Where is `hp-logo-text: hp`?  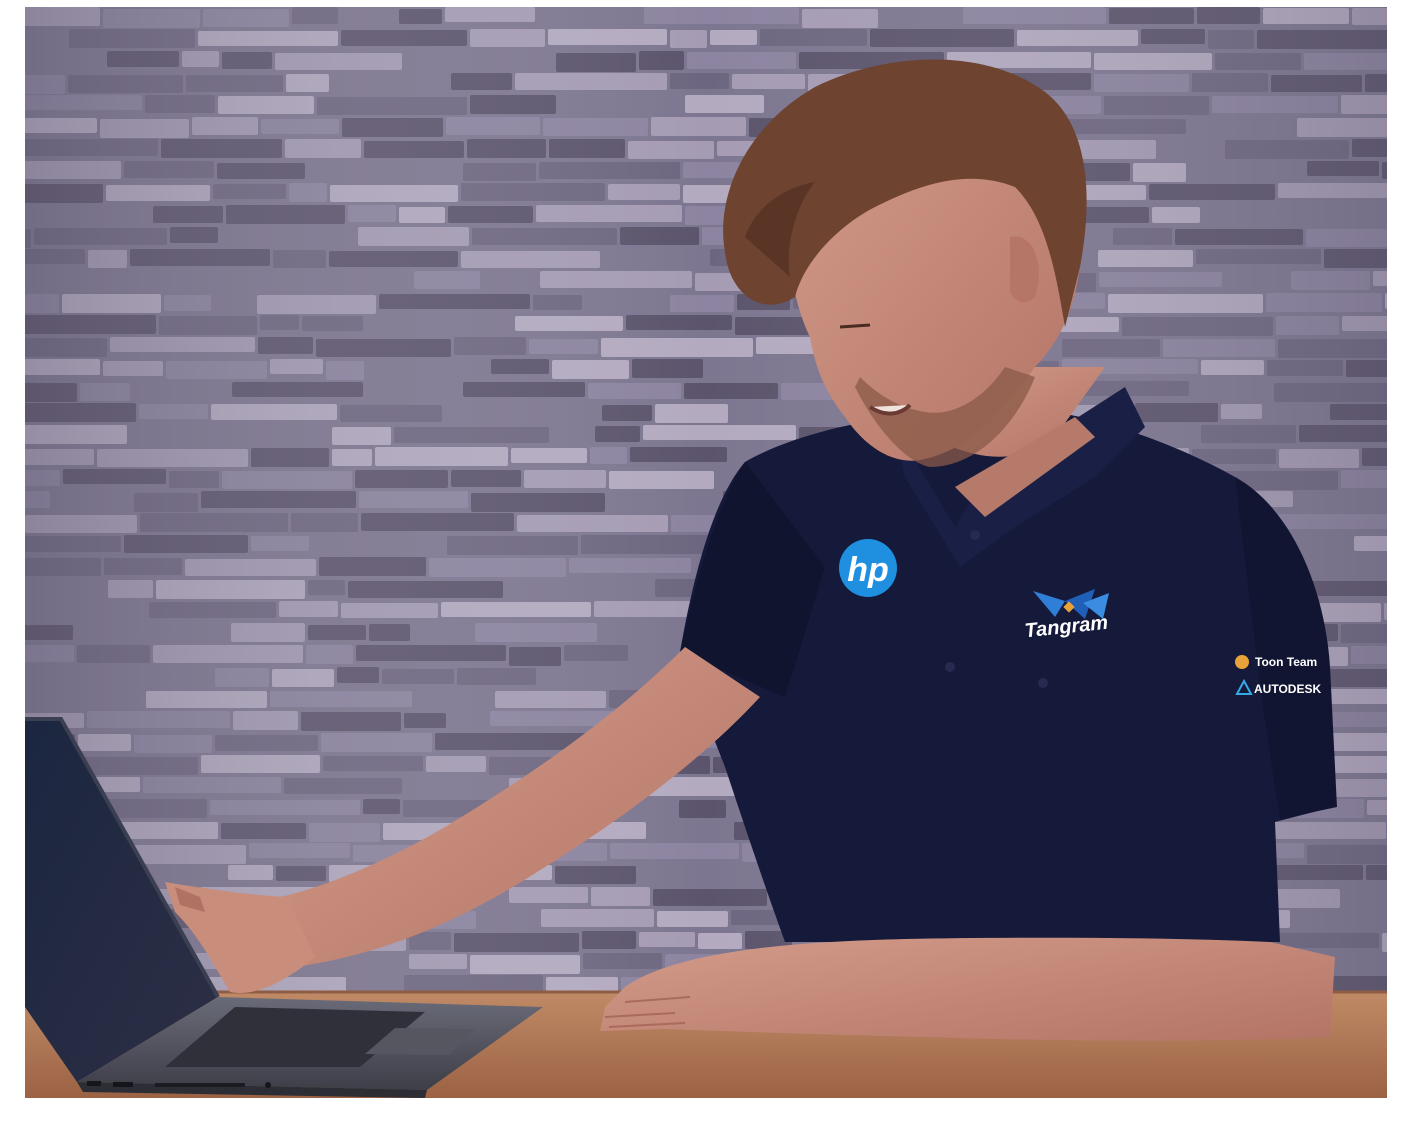
hp-logo-text: hp is located at coordinates (868, 570).